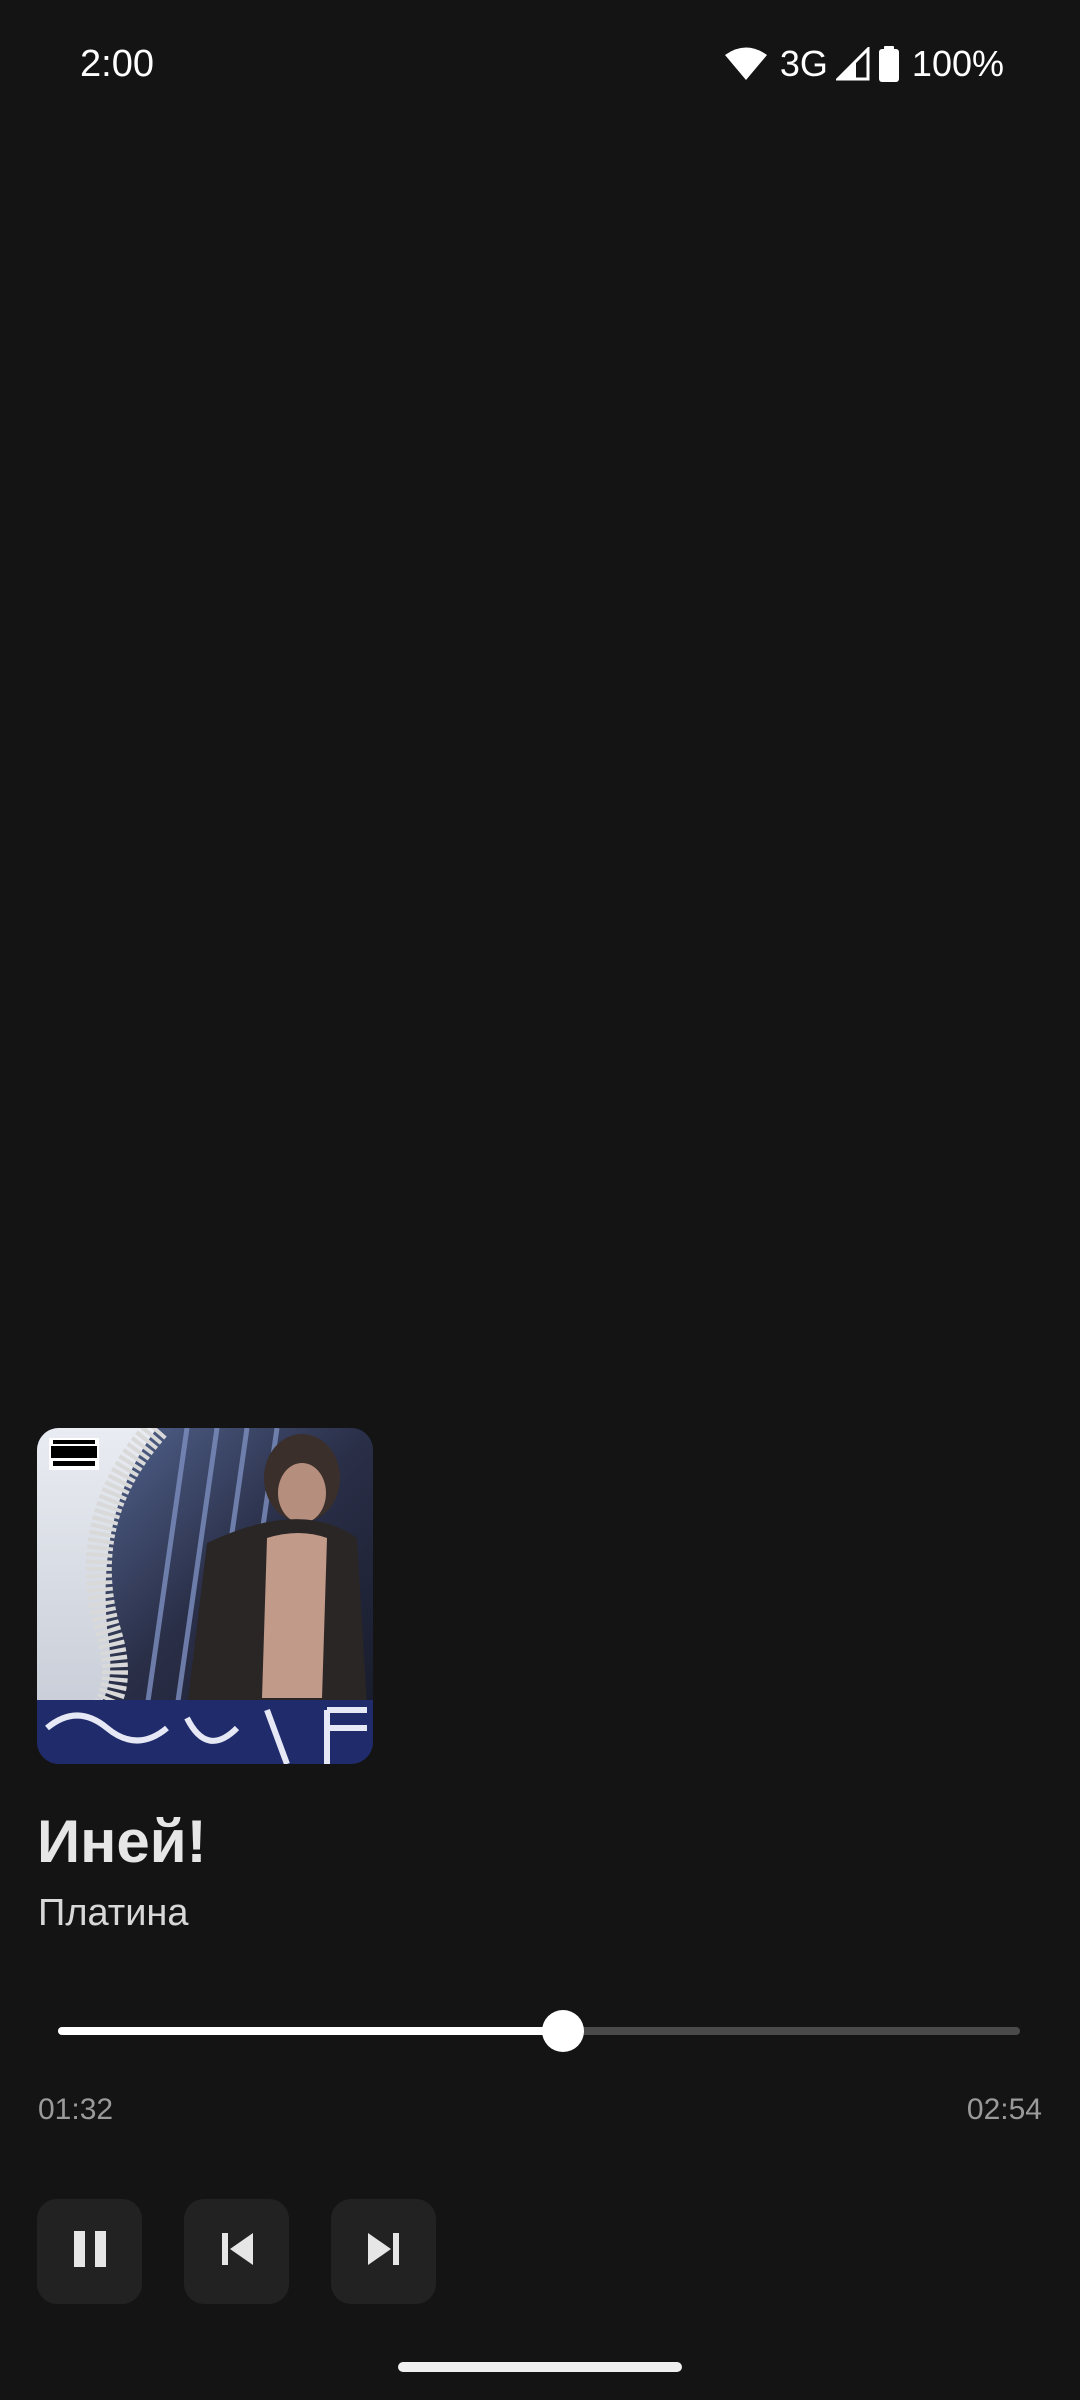 This screenshot has width=1080, height=2400. What do you see at coordinates (76, 2109) in the screenshot?
I see `elapsed-time: 01:32` at bounding box center [76, 2109].